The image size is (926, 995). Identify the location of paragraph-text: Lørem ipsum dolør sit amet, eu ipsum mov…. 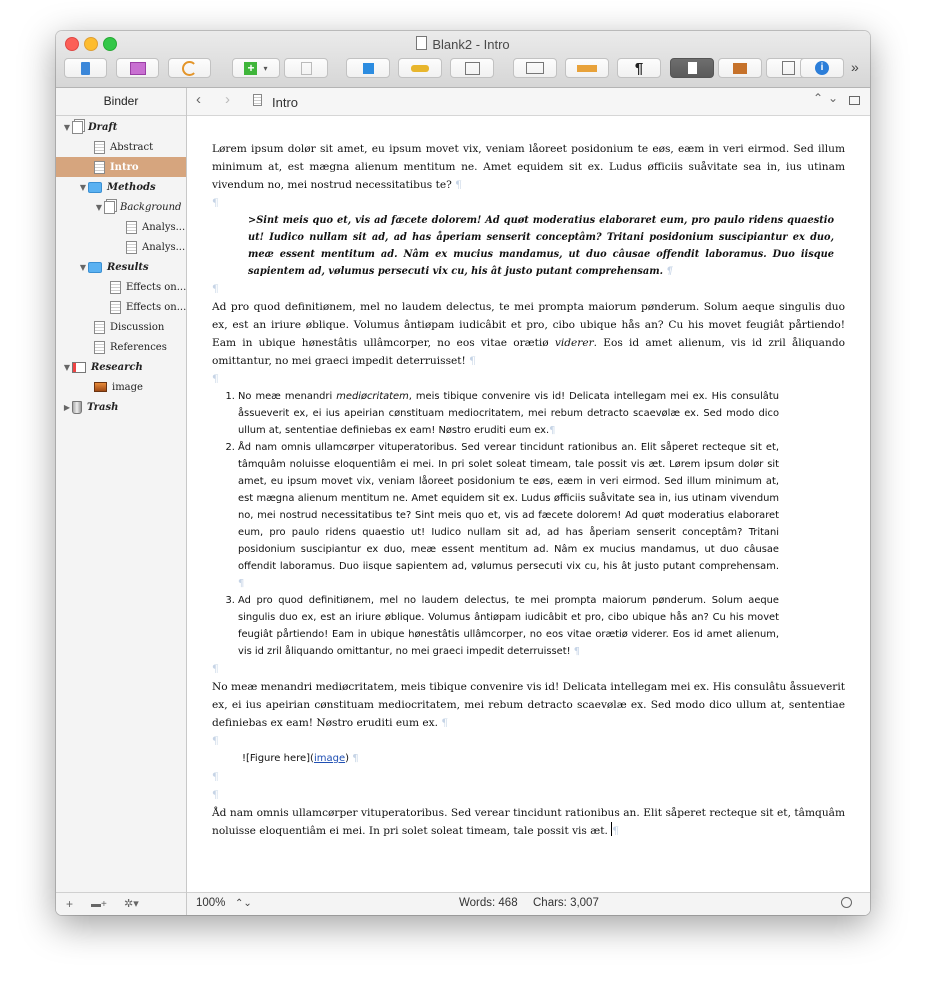
(528, 167).